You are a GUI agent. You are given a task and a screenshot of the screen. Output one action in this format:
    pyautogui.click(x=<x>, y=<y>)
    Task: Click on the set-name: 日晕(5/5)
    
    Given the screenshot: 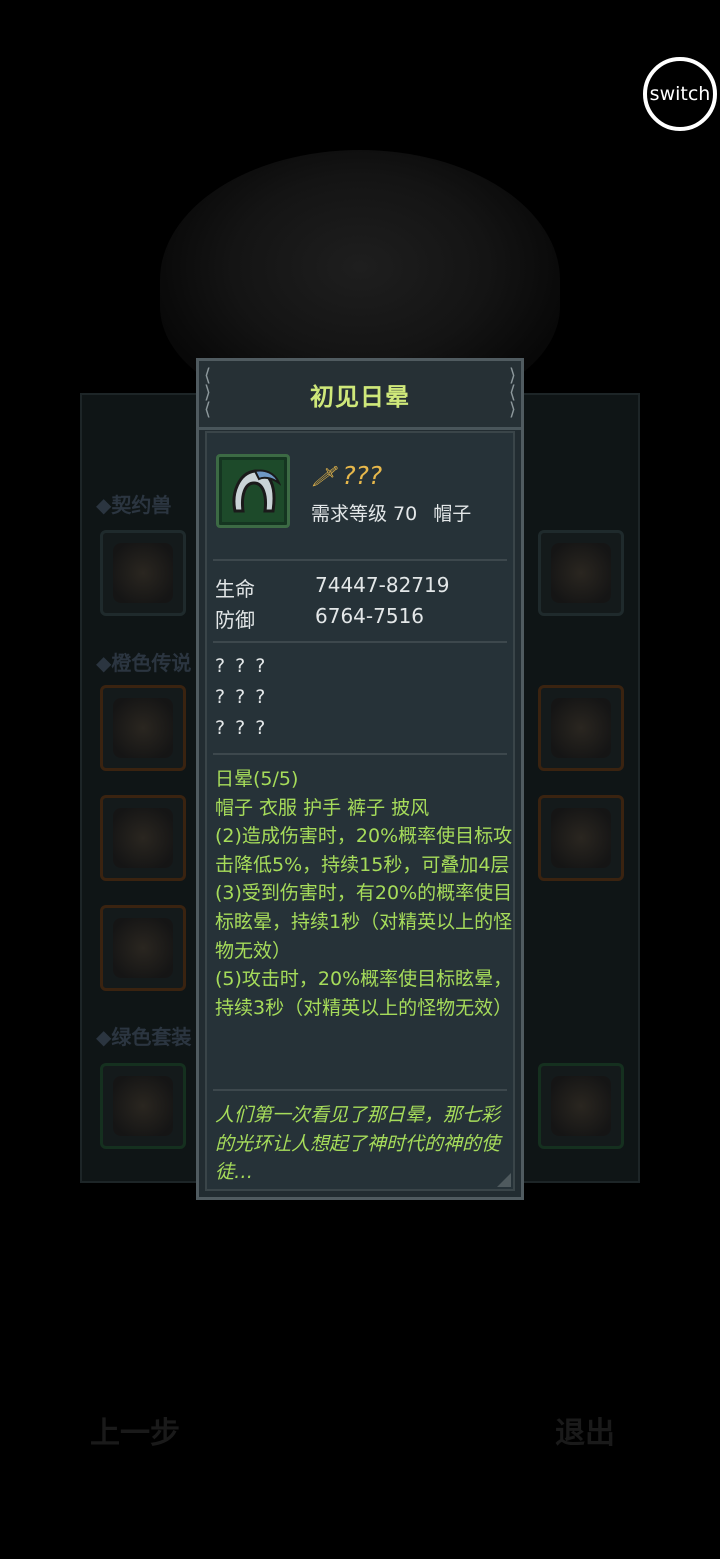 What is the action you would take?
    pyautogui.click(x=257, y=779)
    